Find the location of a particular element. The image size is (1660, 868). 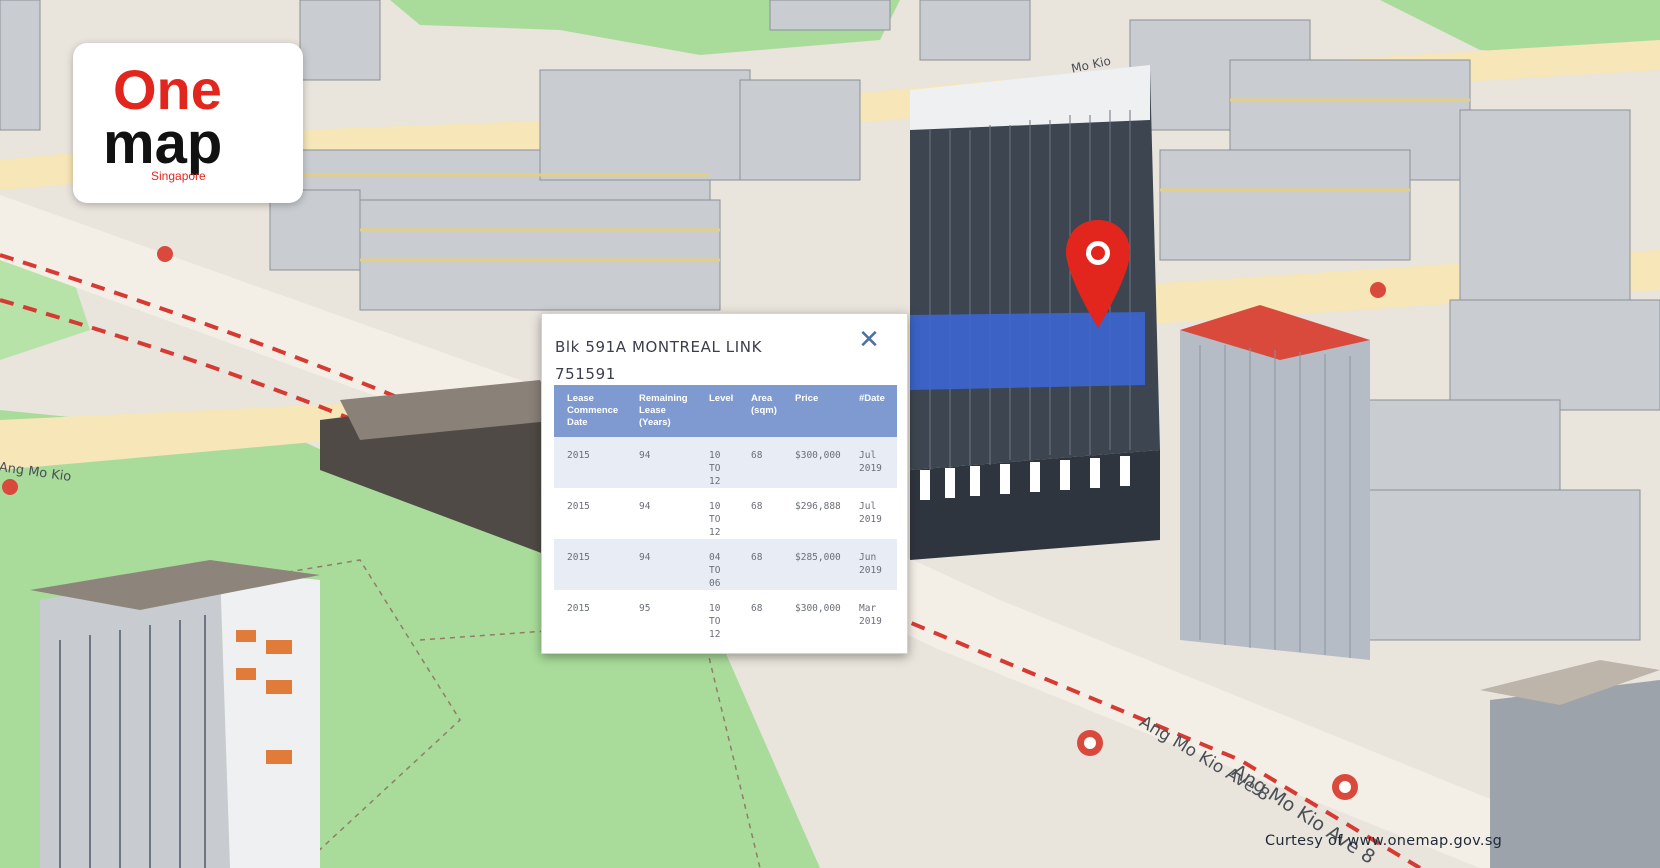

table-row: 2015 94 04 TO 06 68 $285,000 Jun 2019 is located at coordinates (725, 564).